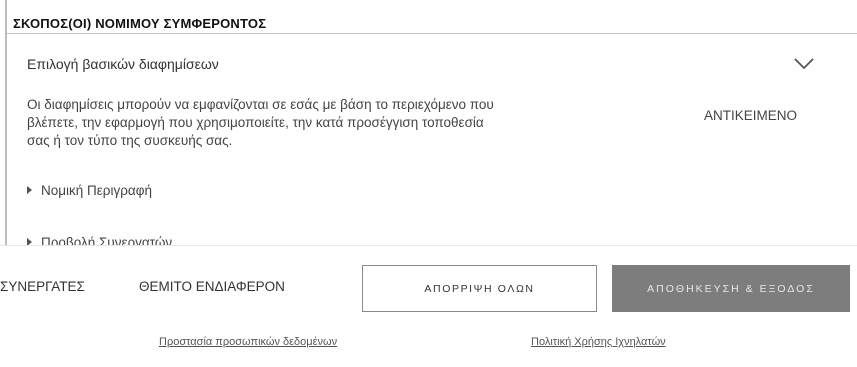 The image size is (857, 367). I want to click on reject-all-button: ΑΠΟΡΡΙΨΗ ΟΛΩΝ, so click(479, 288).